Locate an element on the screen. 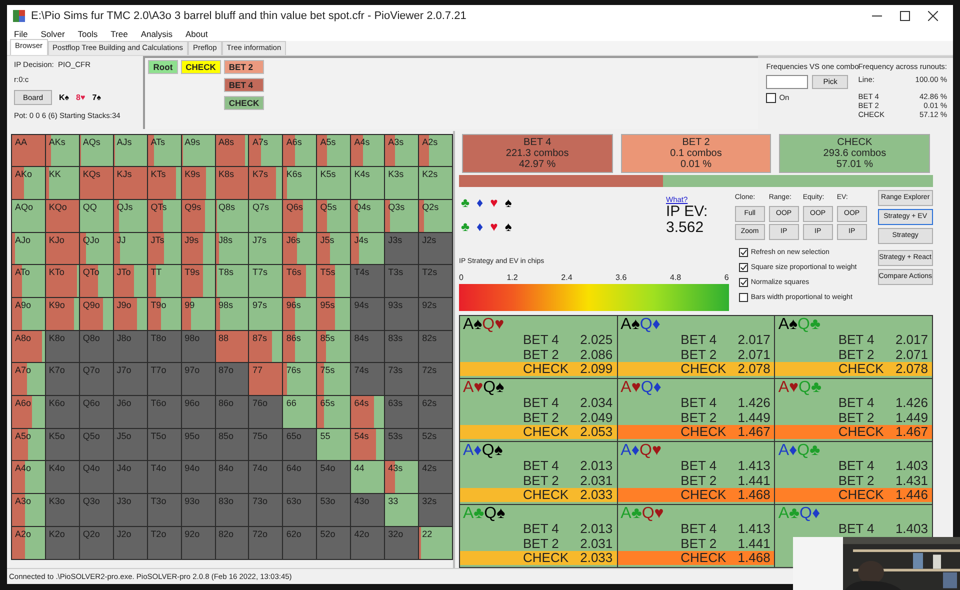 This screenshot has height=590, width=960. tree-node: BET 4 is located at coordinates (244, 85).